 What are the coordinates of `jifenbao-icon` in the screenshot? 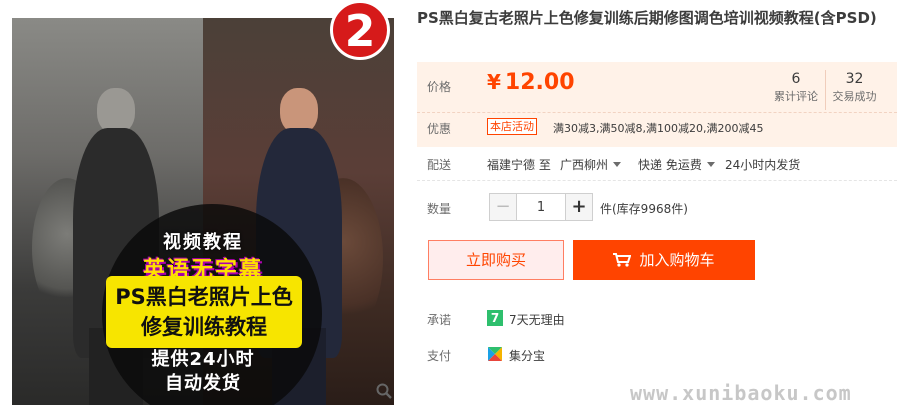 It's located at (495, 354).